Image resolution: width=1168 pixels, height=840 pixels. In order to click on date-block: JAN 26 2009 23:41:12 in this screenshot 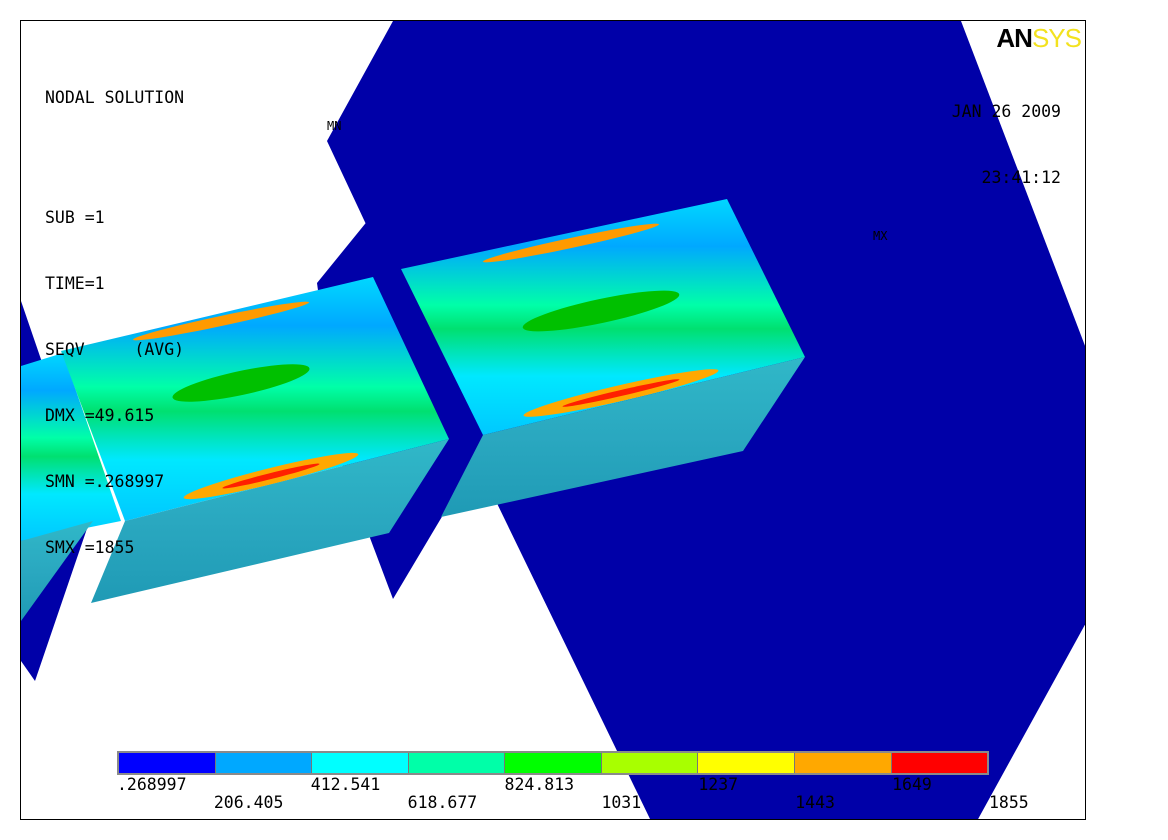, I will do `click(1006, 145)`.